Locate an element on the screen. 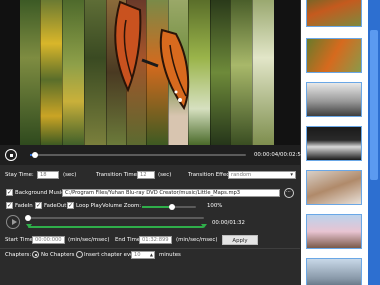 This screenshot has width=380, height=285. fadein-checkbox: ✓ is located at coordinates (9, 205).